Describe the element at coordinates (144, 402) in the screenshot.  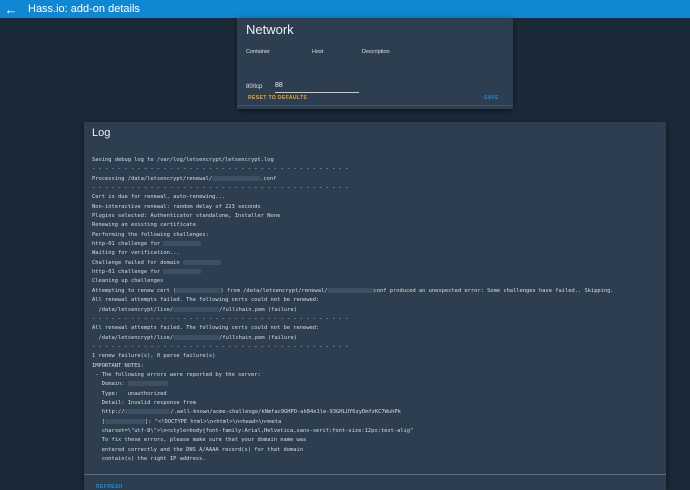
I see `log-line: Detail: Invalid response from` at that location.